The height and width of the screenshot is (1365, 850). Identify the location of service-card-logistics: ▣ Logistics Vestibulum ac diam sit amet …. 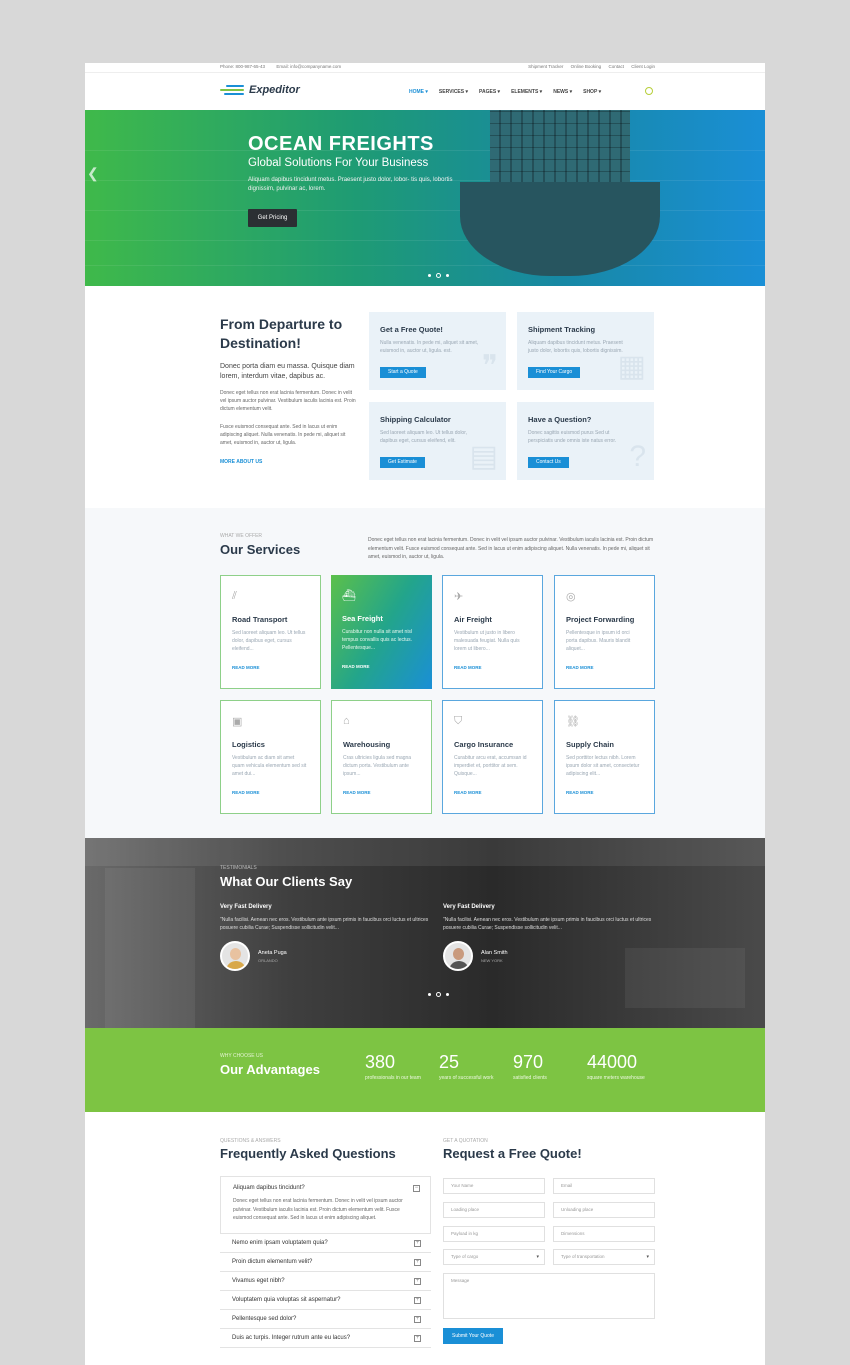
(270, 757).